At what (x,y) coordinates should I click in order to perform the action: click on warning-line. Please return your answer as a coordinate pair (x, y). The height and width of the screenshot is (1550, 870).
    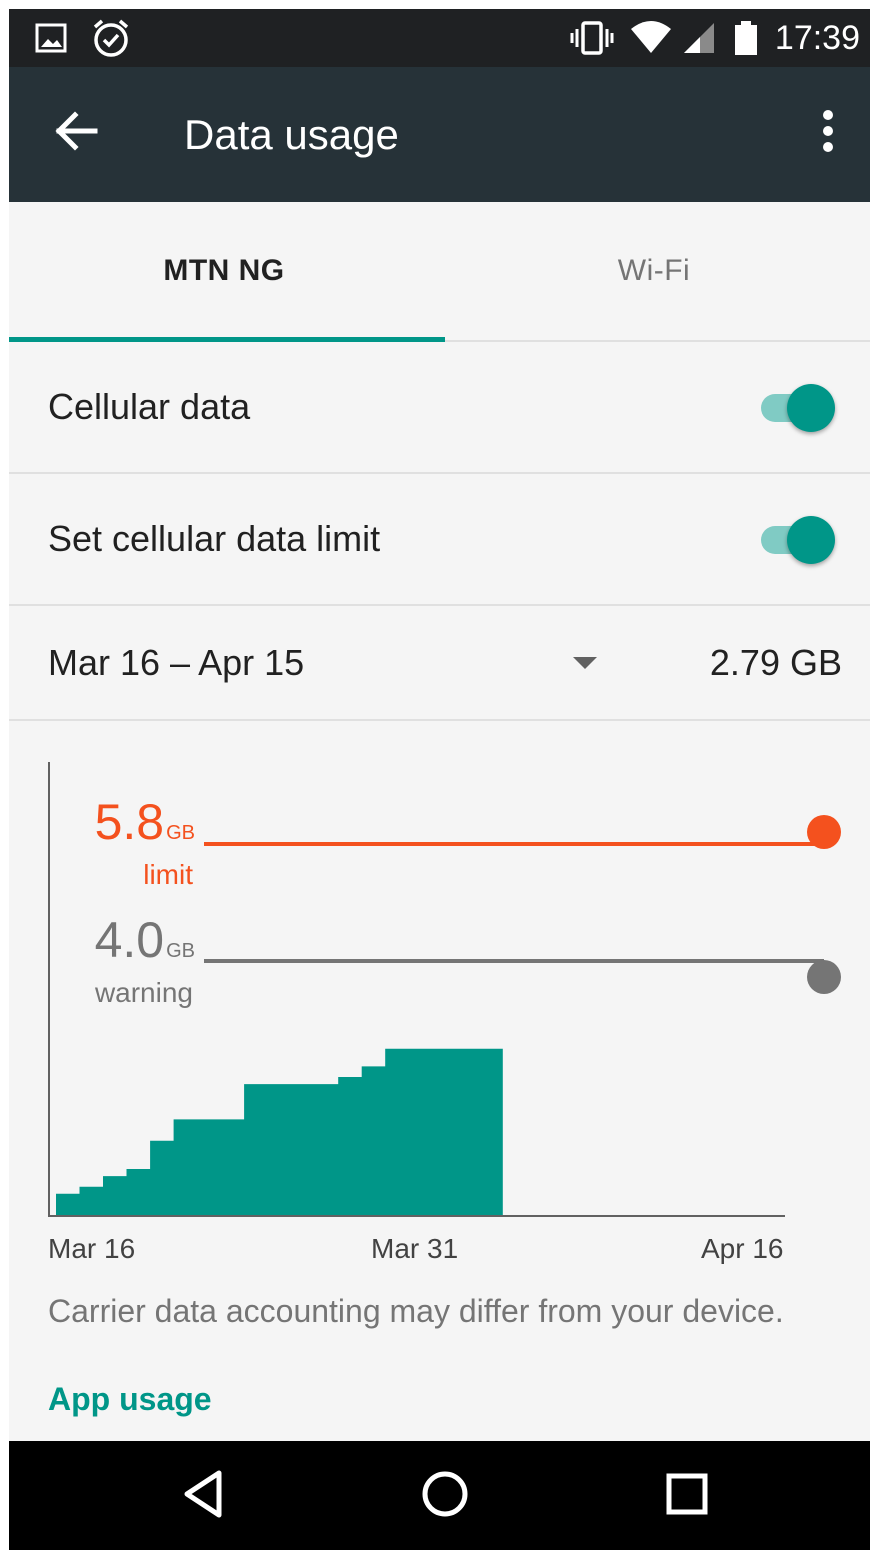
    Looking at the image, I should click on (514, 961).